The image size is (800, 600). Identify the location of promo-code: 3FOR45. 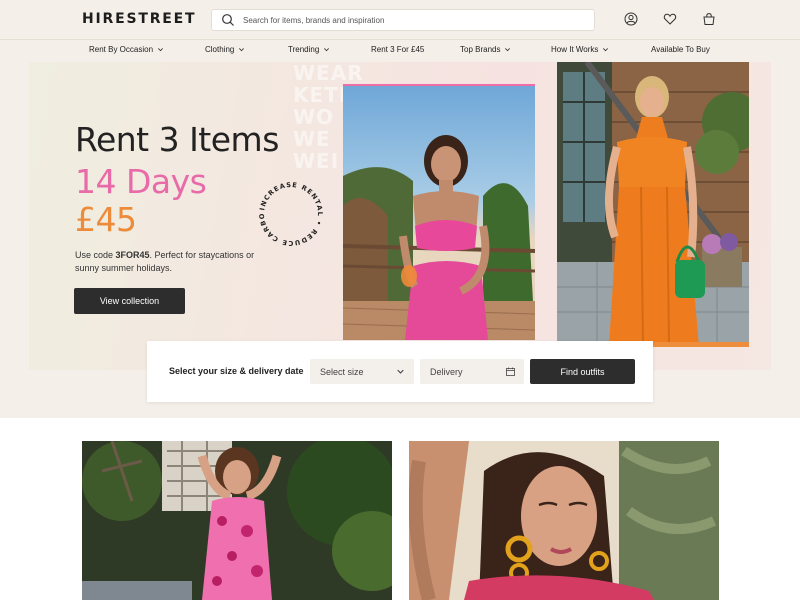
(132, 255).